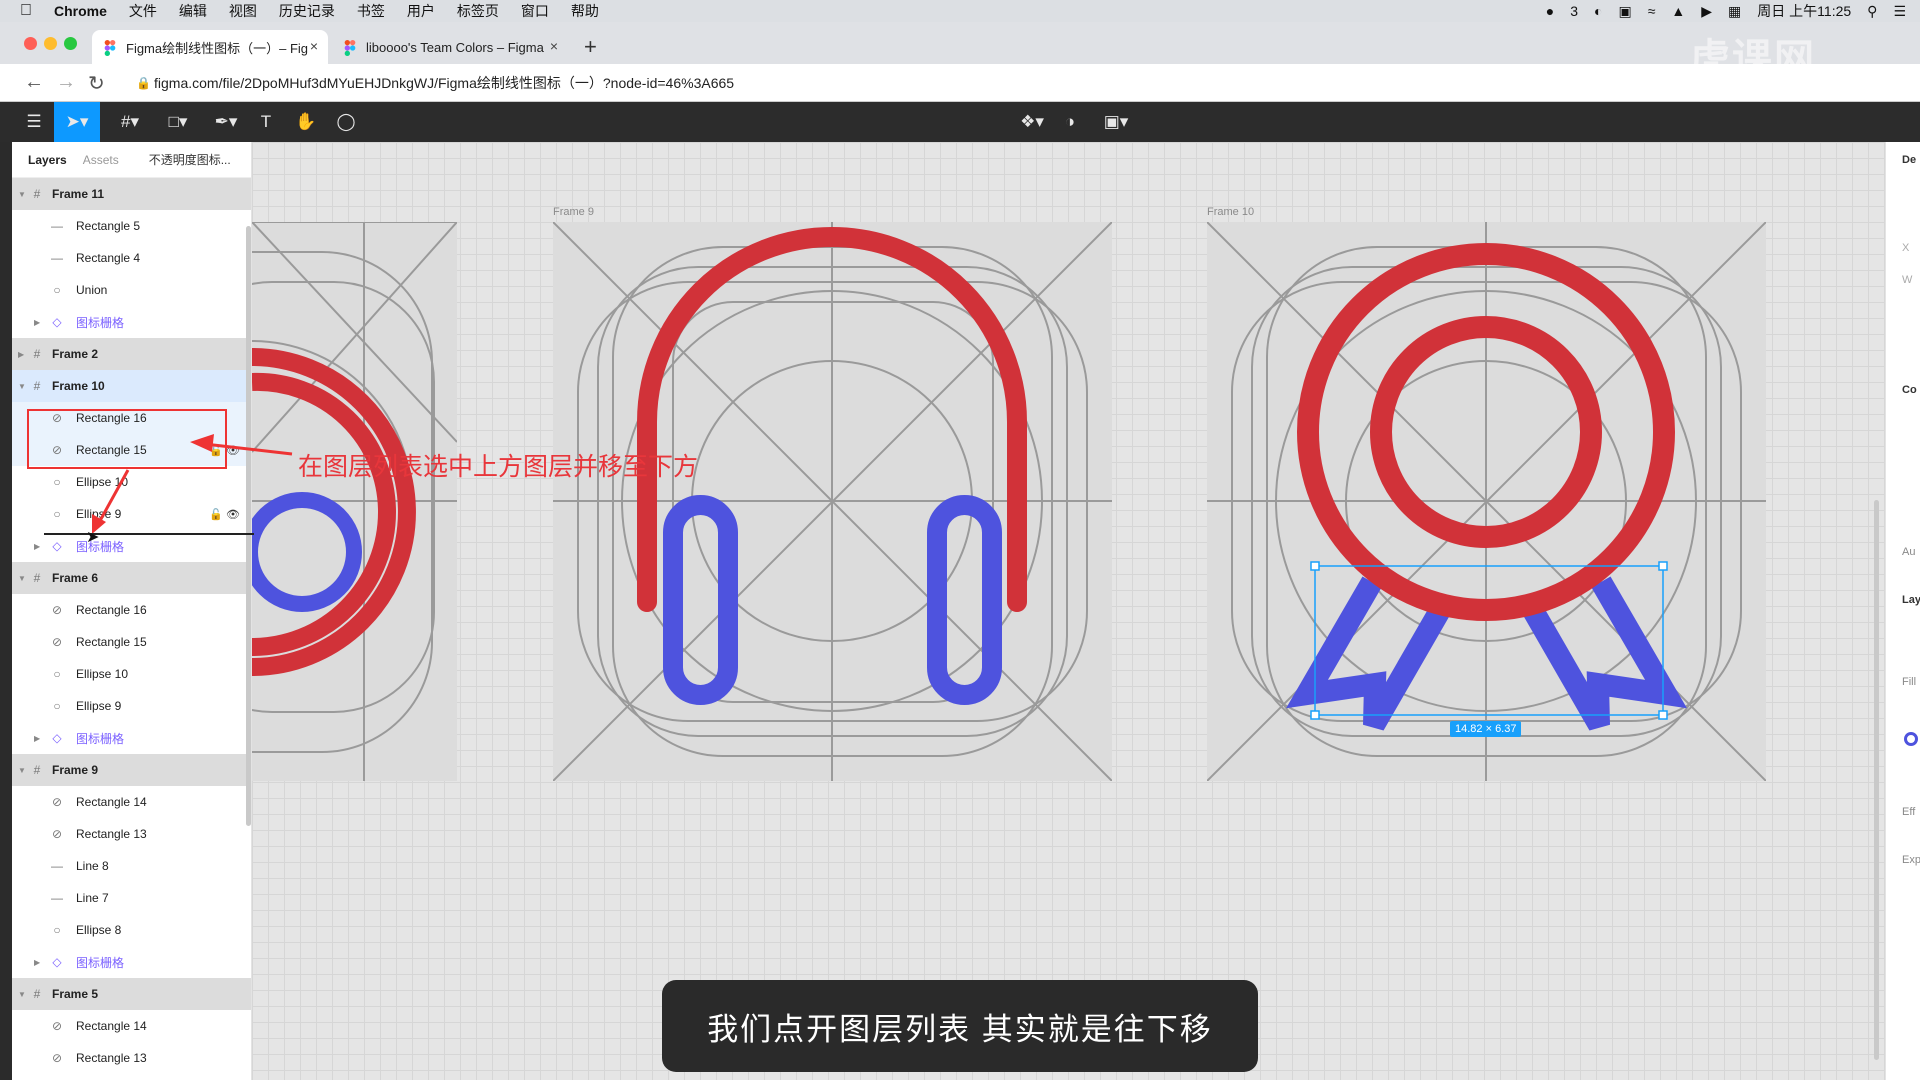 This screenshot has width=1920, height=1080. I want to click on menu-window: 窗口, so click(535, 11).